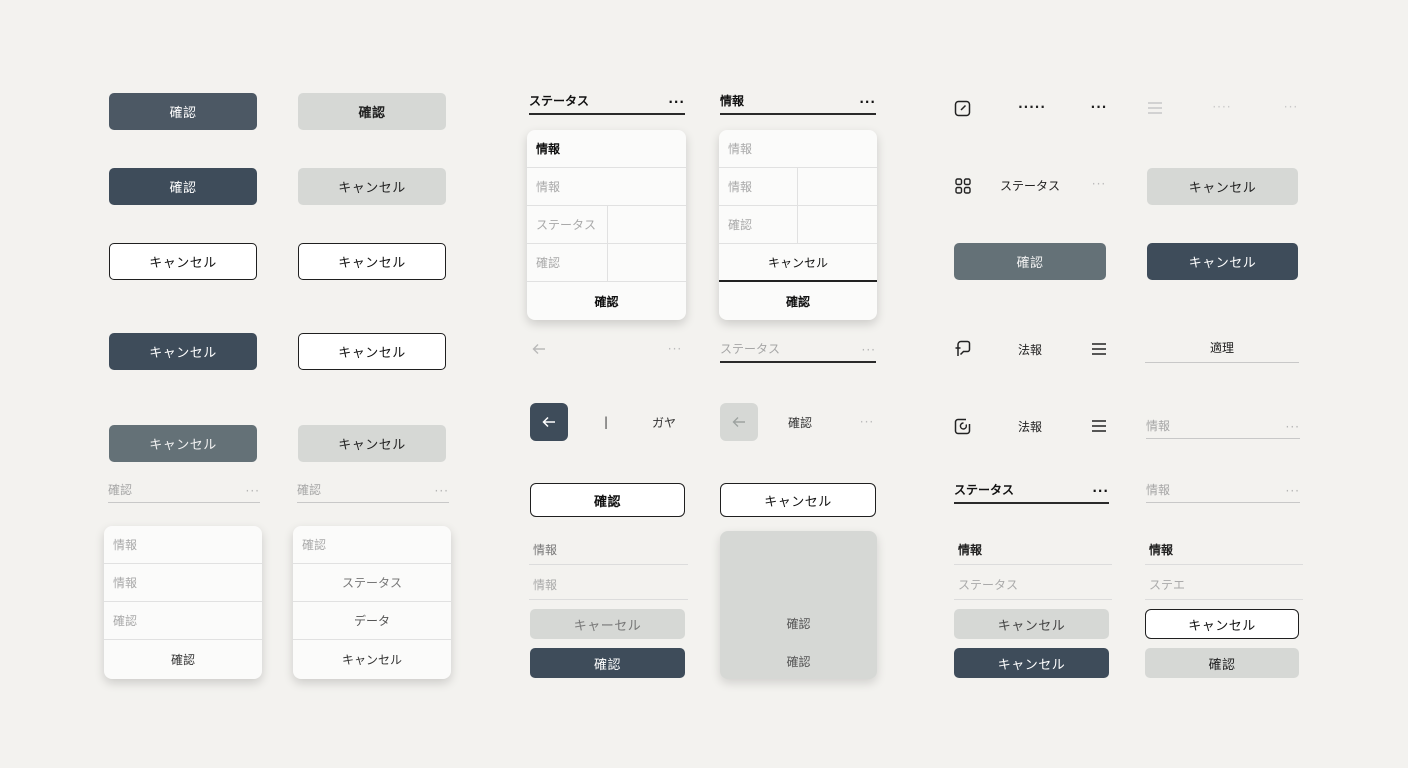 This screenshot has width=1408, height=768. I want to click on dropdown-card: 情報 情報 確認 確認, so click(183, 602).